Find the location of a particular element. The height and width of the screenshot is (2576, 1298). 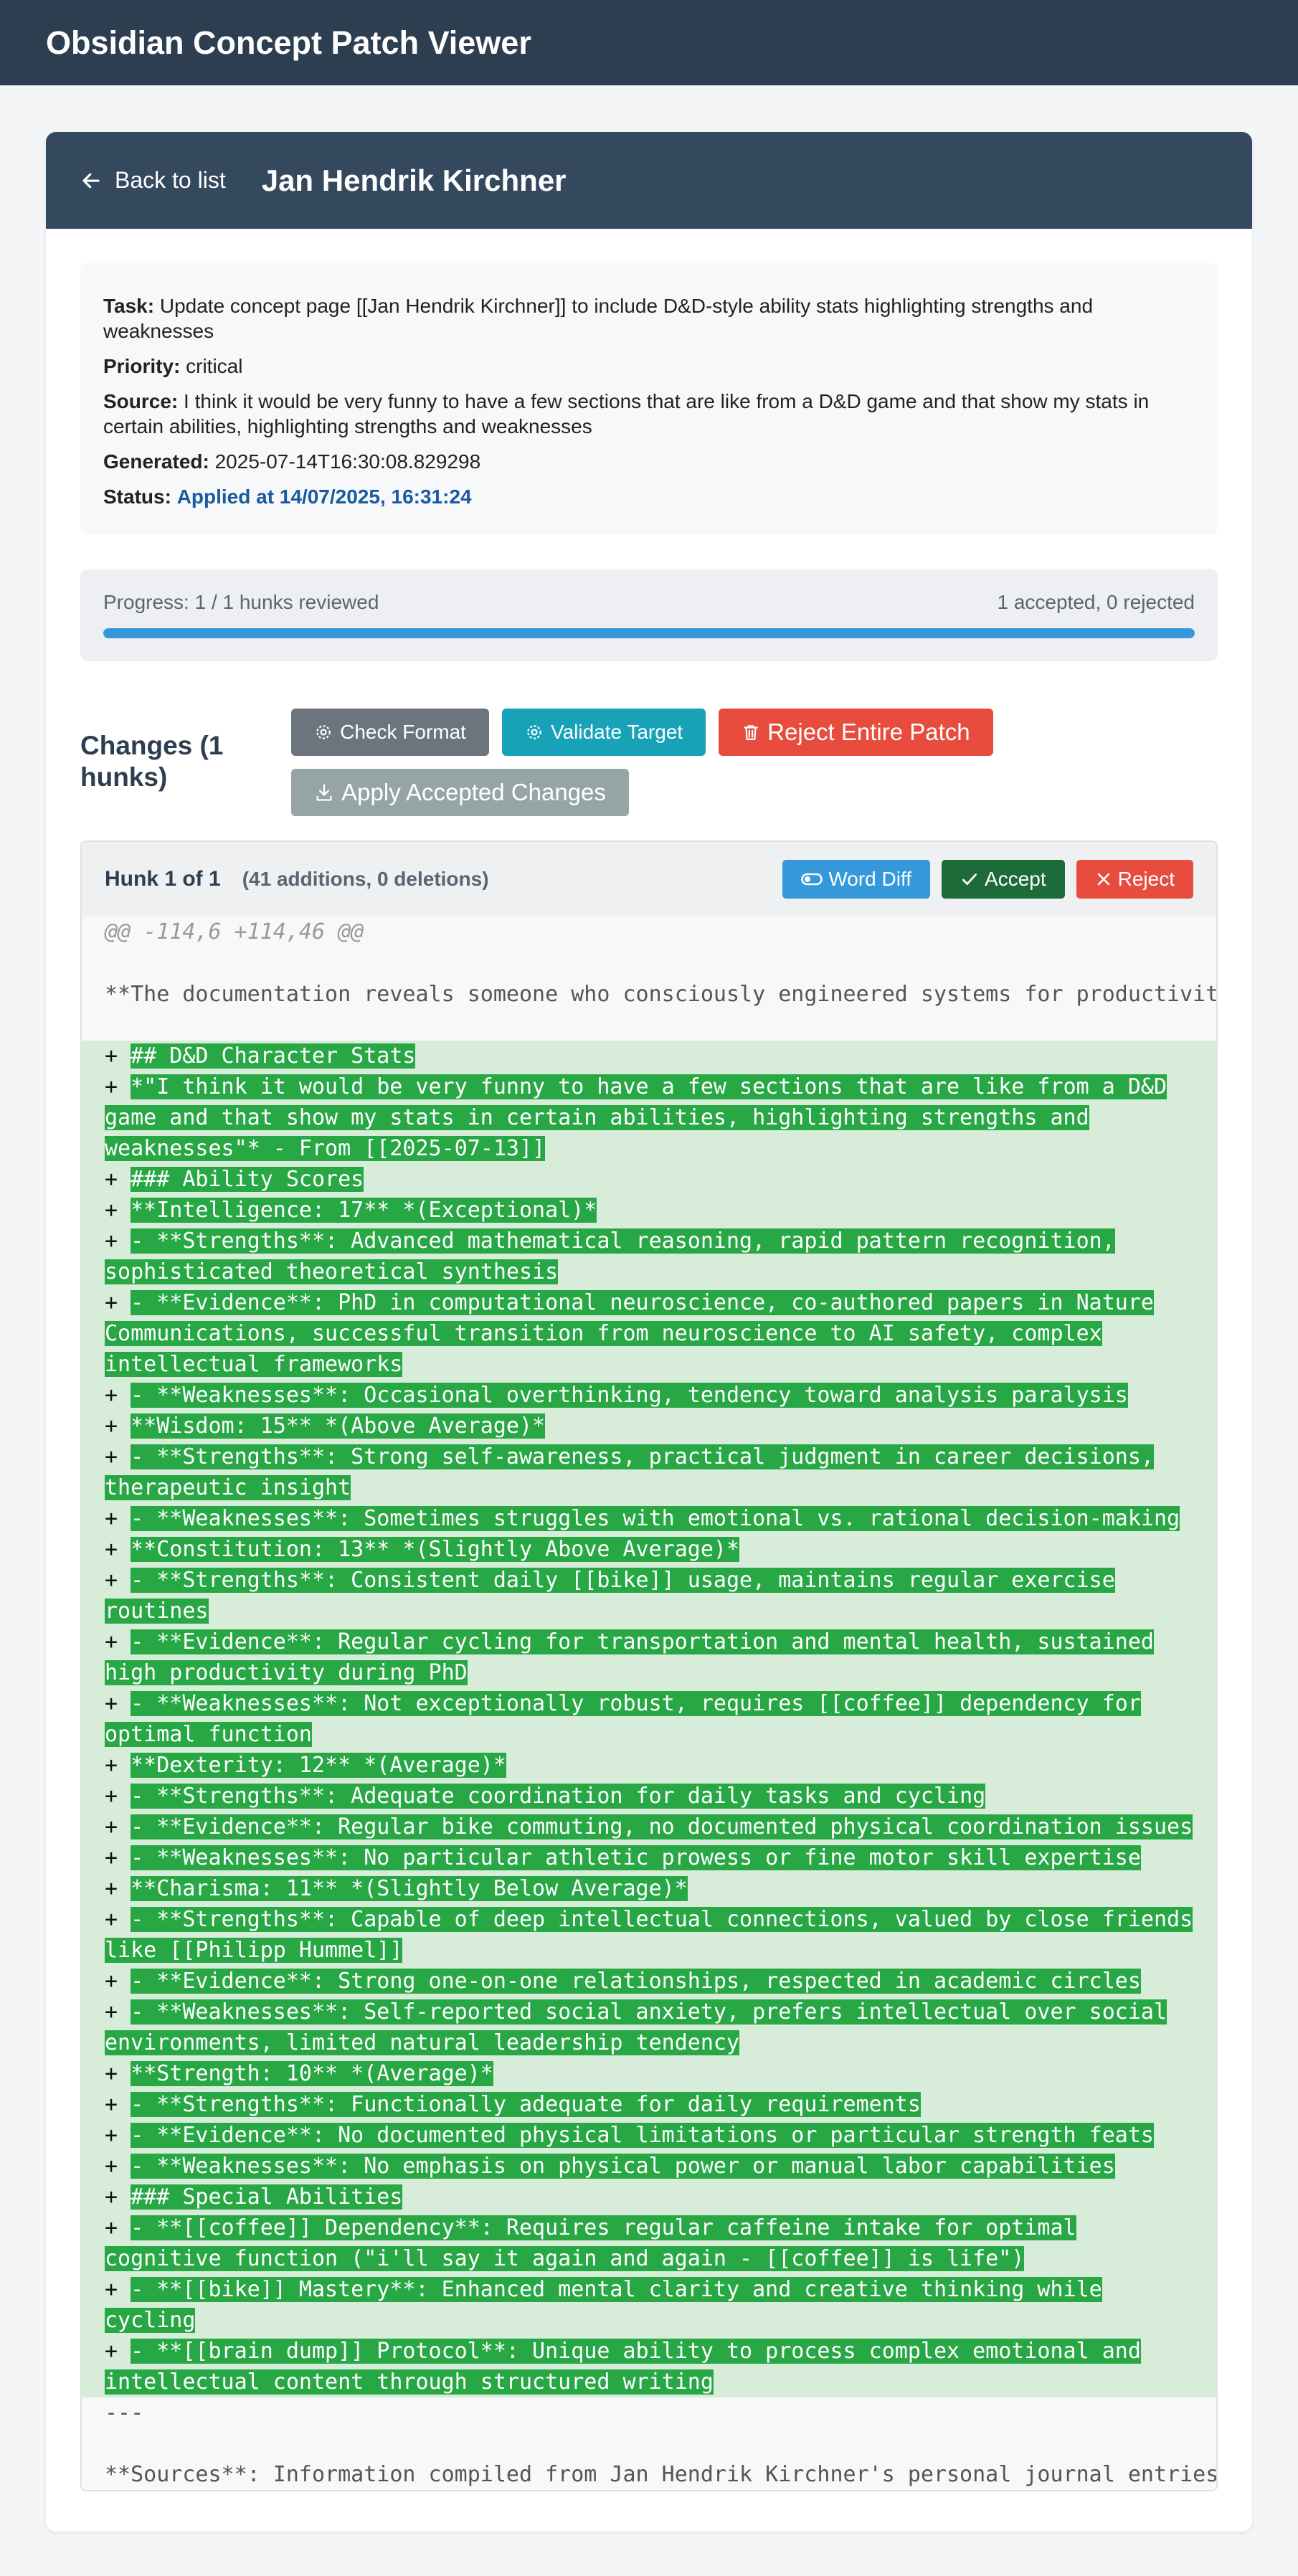

added-line: + **Dexterity: 12** *(Average)* is located at coordinates (649, 1765).